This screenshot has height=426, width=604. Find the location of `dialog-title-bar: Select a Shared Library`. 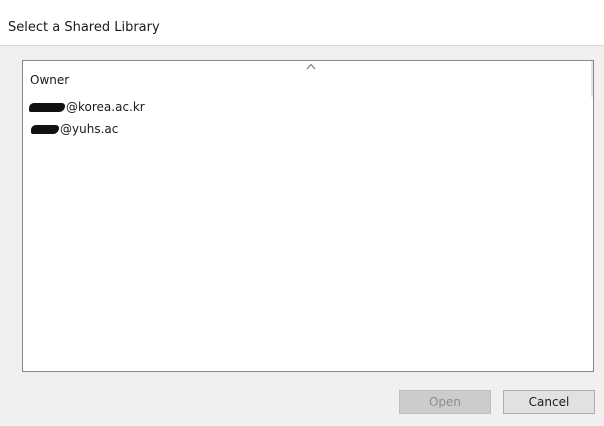

dialog-title-bar: Select a Shared Library is located at coordinates (302, 23).